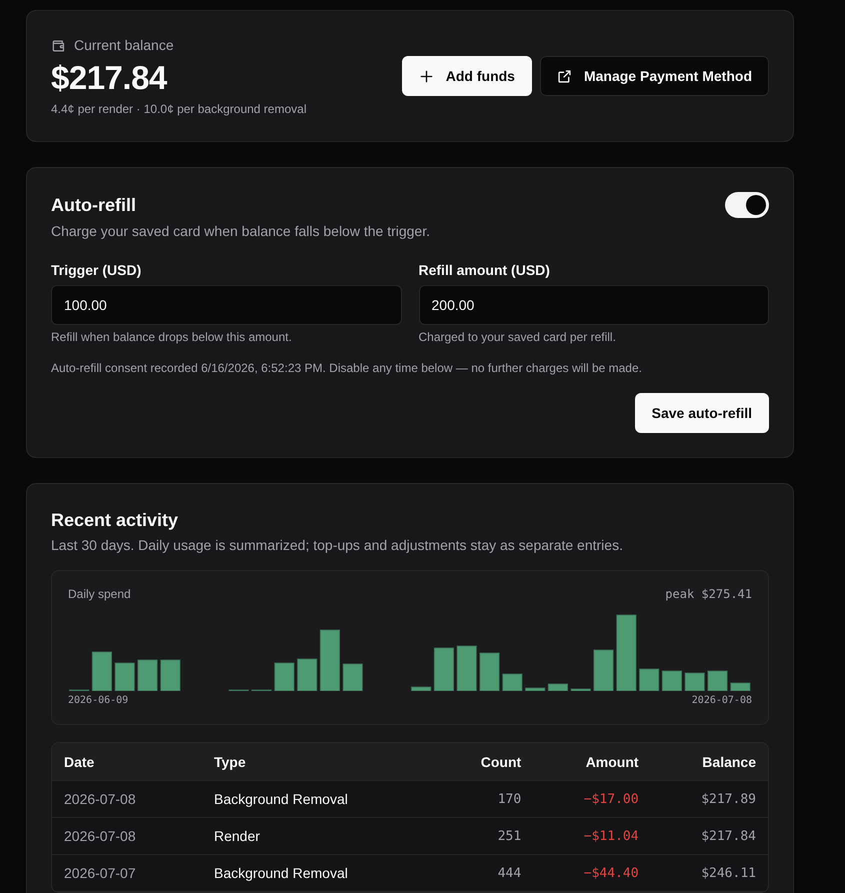  I want to click on field-hint: Refill when balance drops below this amount., so click(172, 337).